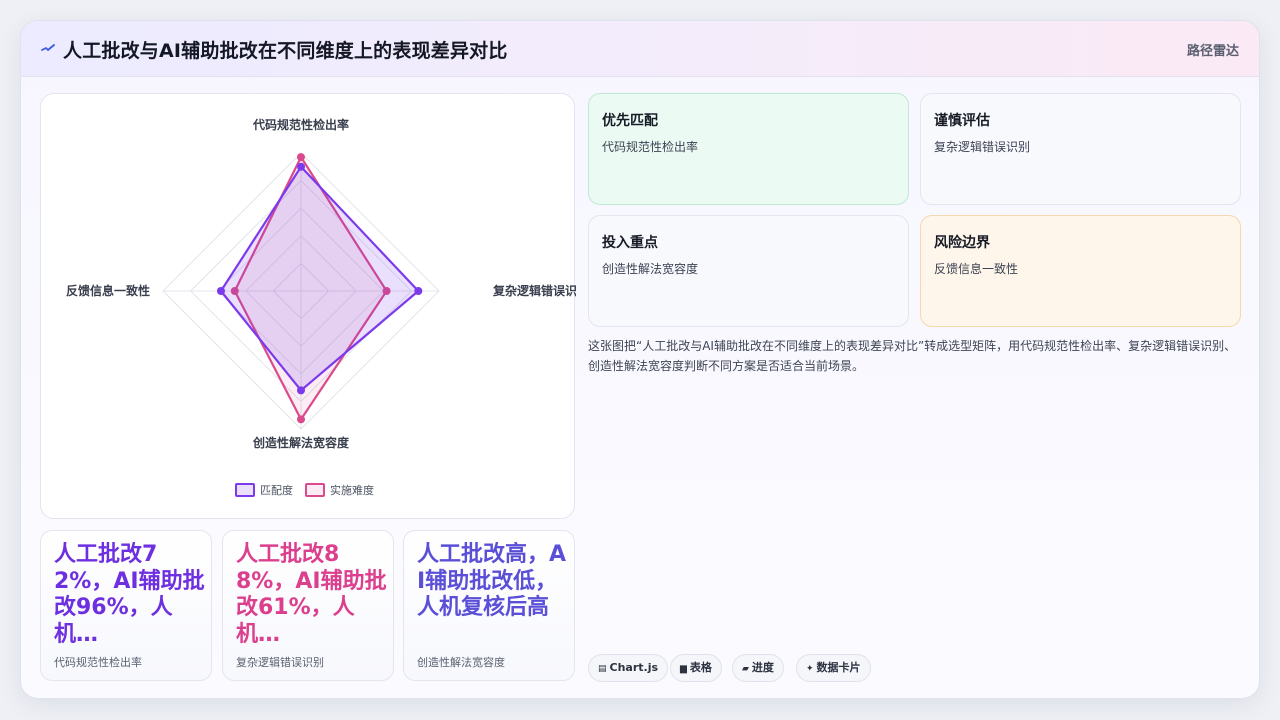  I want to click on chip-chartjs: ▤ Chart.js, so click(628, 668).